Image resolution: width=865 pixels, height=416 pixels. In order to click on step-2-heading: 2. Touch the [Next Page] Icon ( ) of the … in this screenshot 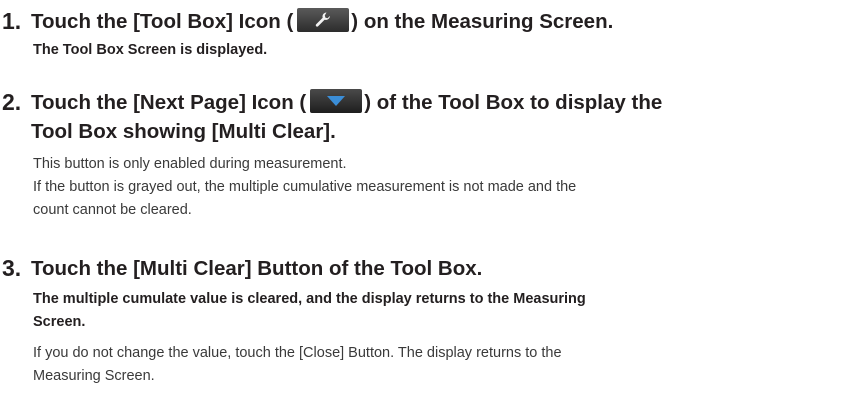, I will do `click(432, 117)`.